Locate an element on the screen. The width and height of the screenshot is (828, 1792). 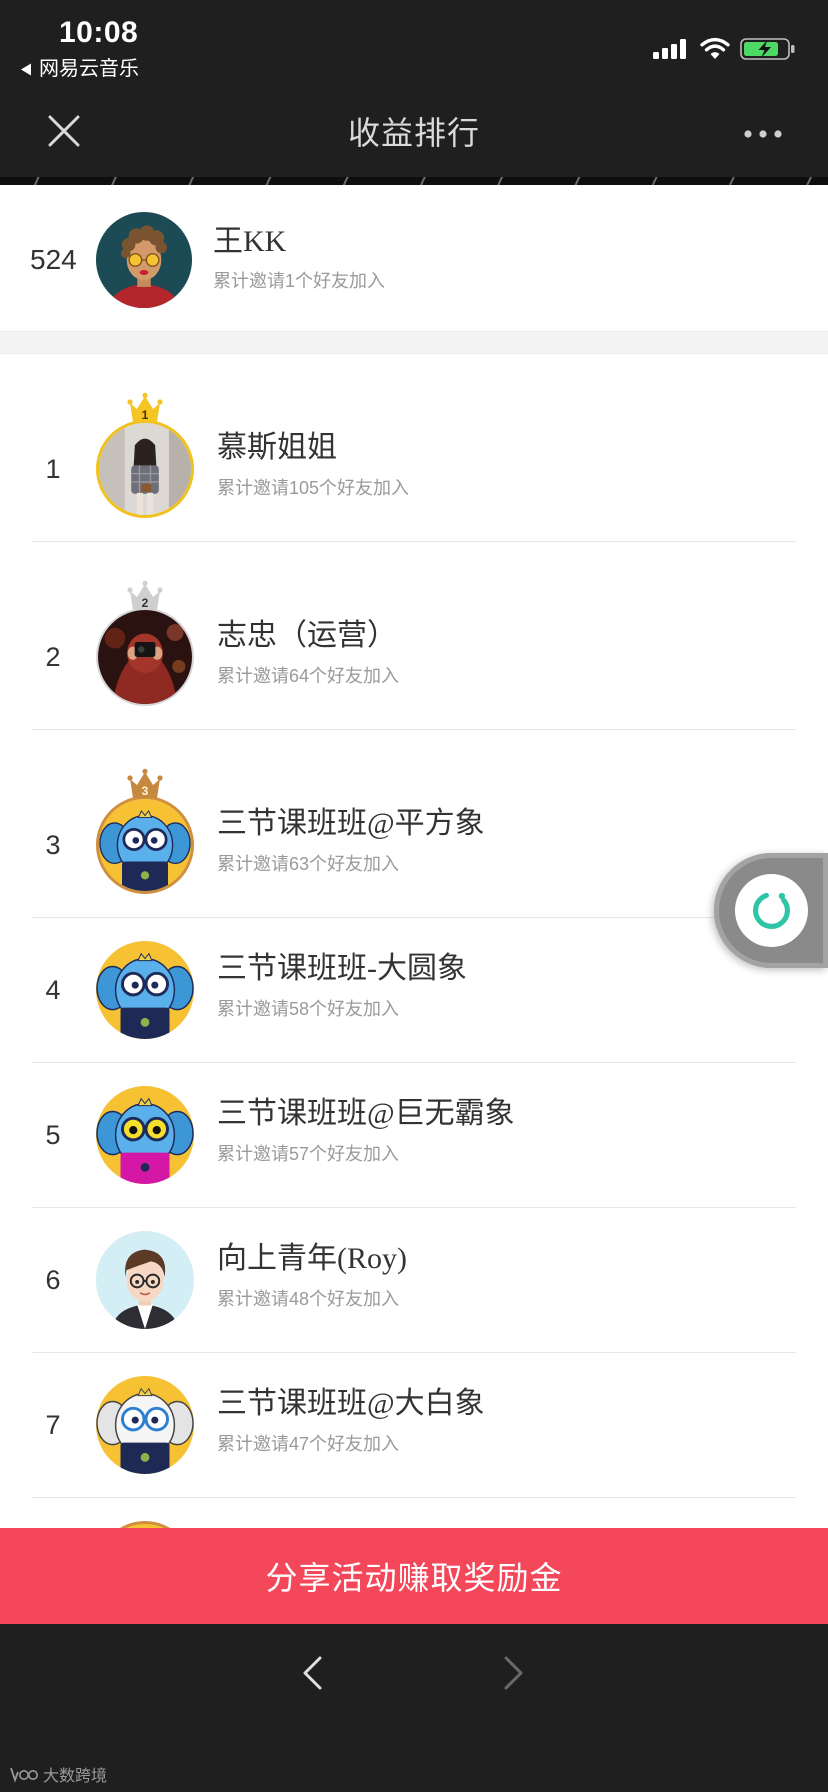
my-invite-count: 累计邀请1个好友加入 is located at coordinates (299, 281).